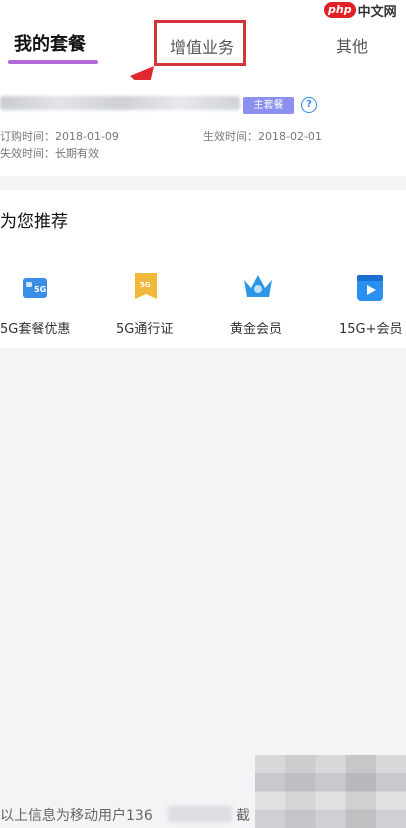 Image resolution: width=406 pixels, height=828 pixels. What do you see at coordinates (34, 222) in the screenshot?
I see `recommend-title: 为您推荐` at bounding box center [34, 222].